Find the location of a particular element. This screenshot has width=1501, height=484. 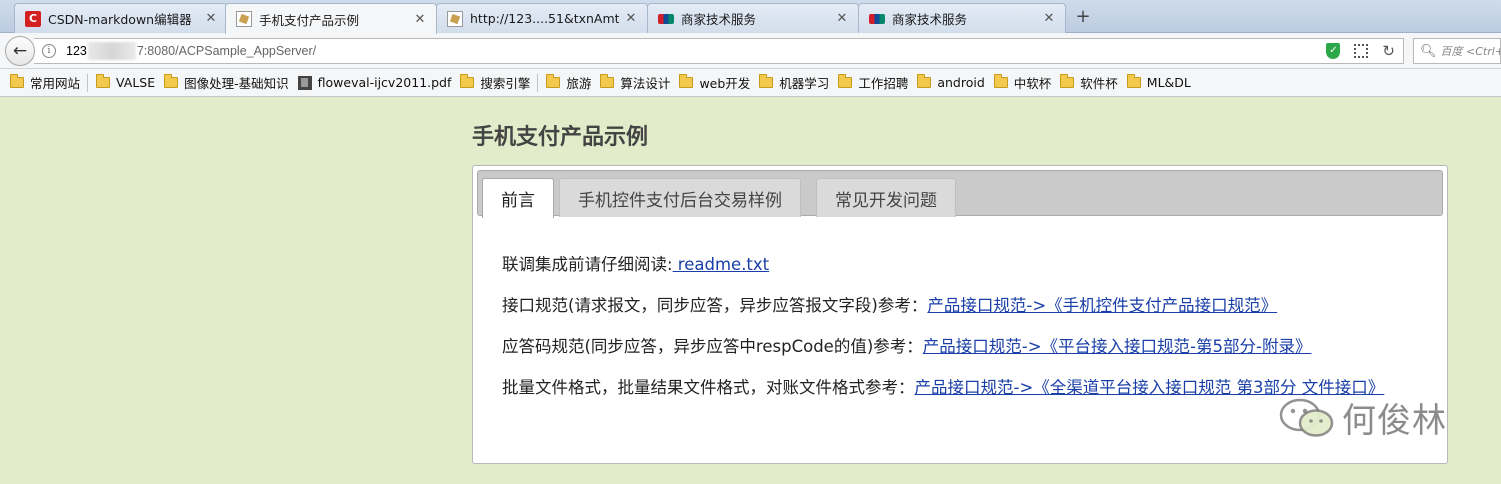

bookmark-label: web开发 is located at coordinates (725, 83).